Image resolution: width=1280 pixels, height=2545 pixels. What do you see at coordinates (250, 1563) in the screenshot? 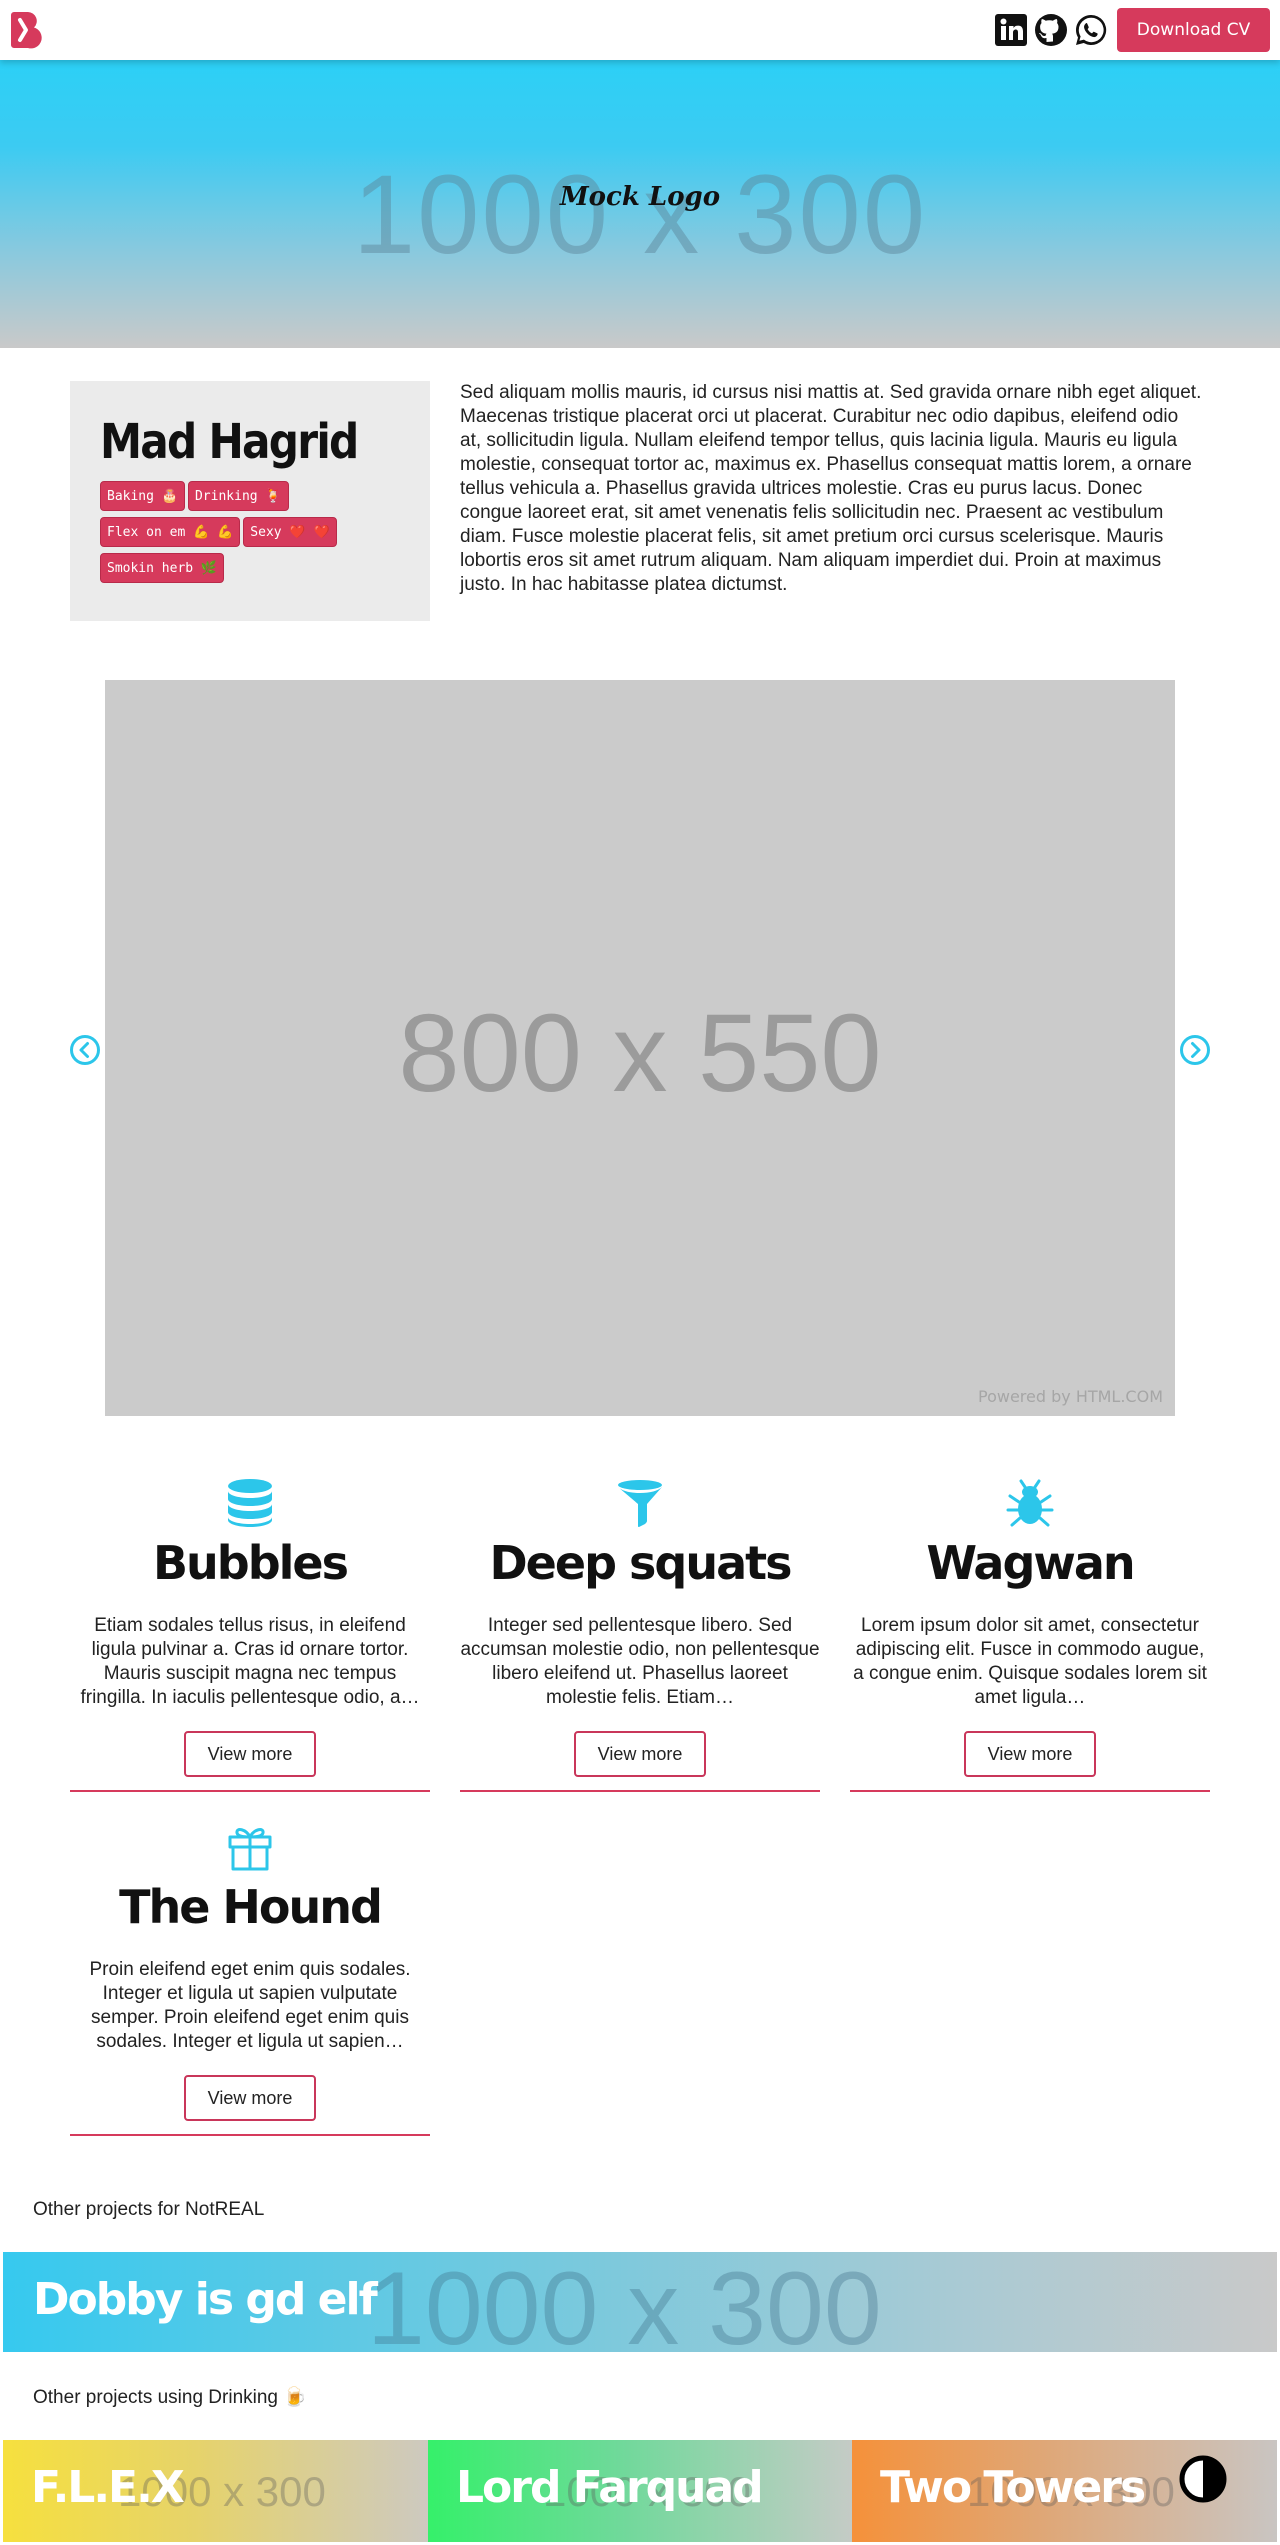
I see `feature-title: Bubbles` at bounding box center [250, 1563].